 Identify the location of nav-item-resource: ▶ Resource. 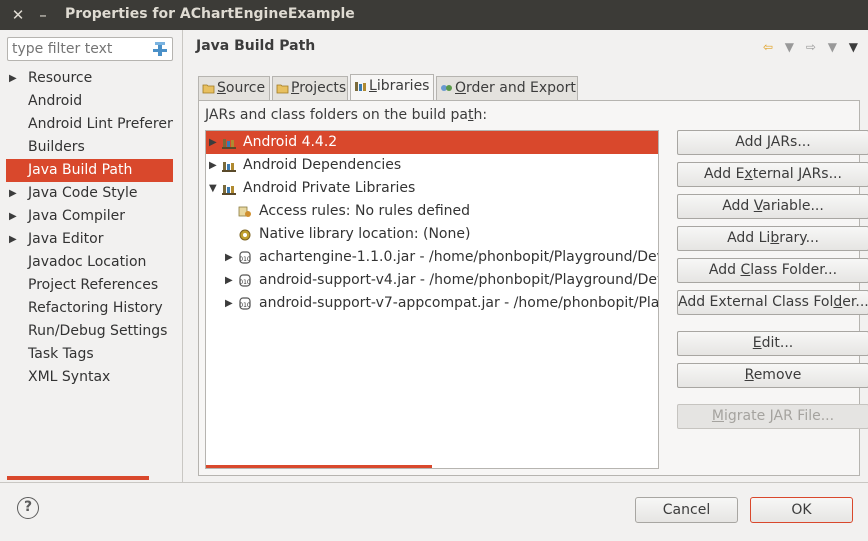
(89, 78).